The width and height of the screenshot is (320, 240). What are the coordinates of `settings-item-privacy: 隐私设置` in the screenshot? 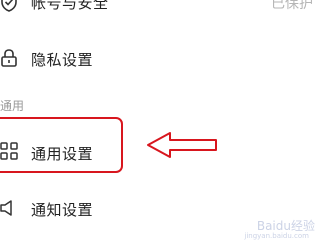 It's located at (159, 59).